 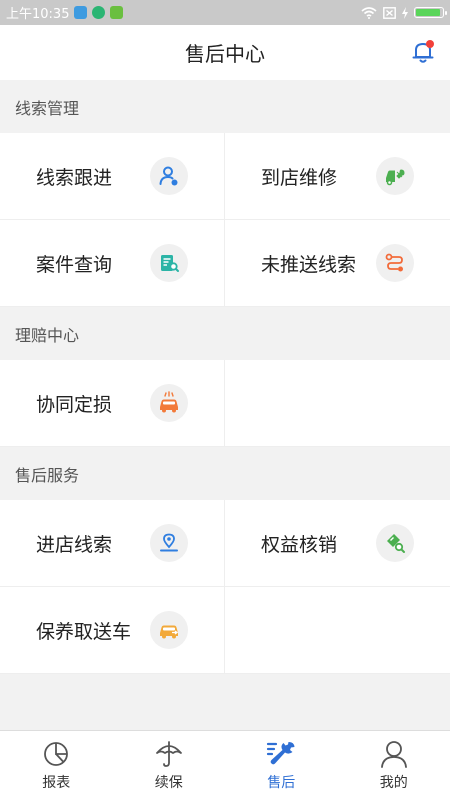 I want to click on car-pickup-icon, so click(x=169, y=630).